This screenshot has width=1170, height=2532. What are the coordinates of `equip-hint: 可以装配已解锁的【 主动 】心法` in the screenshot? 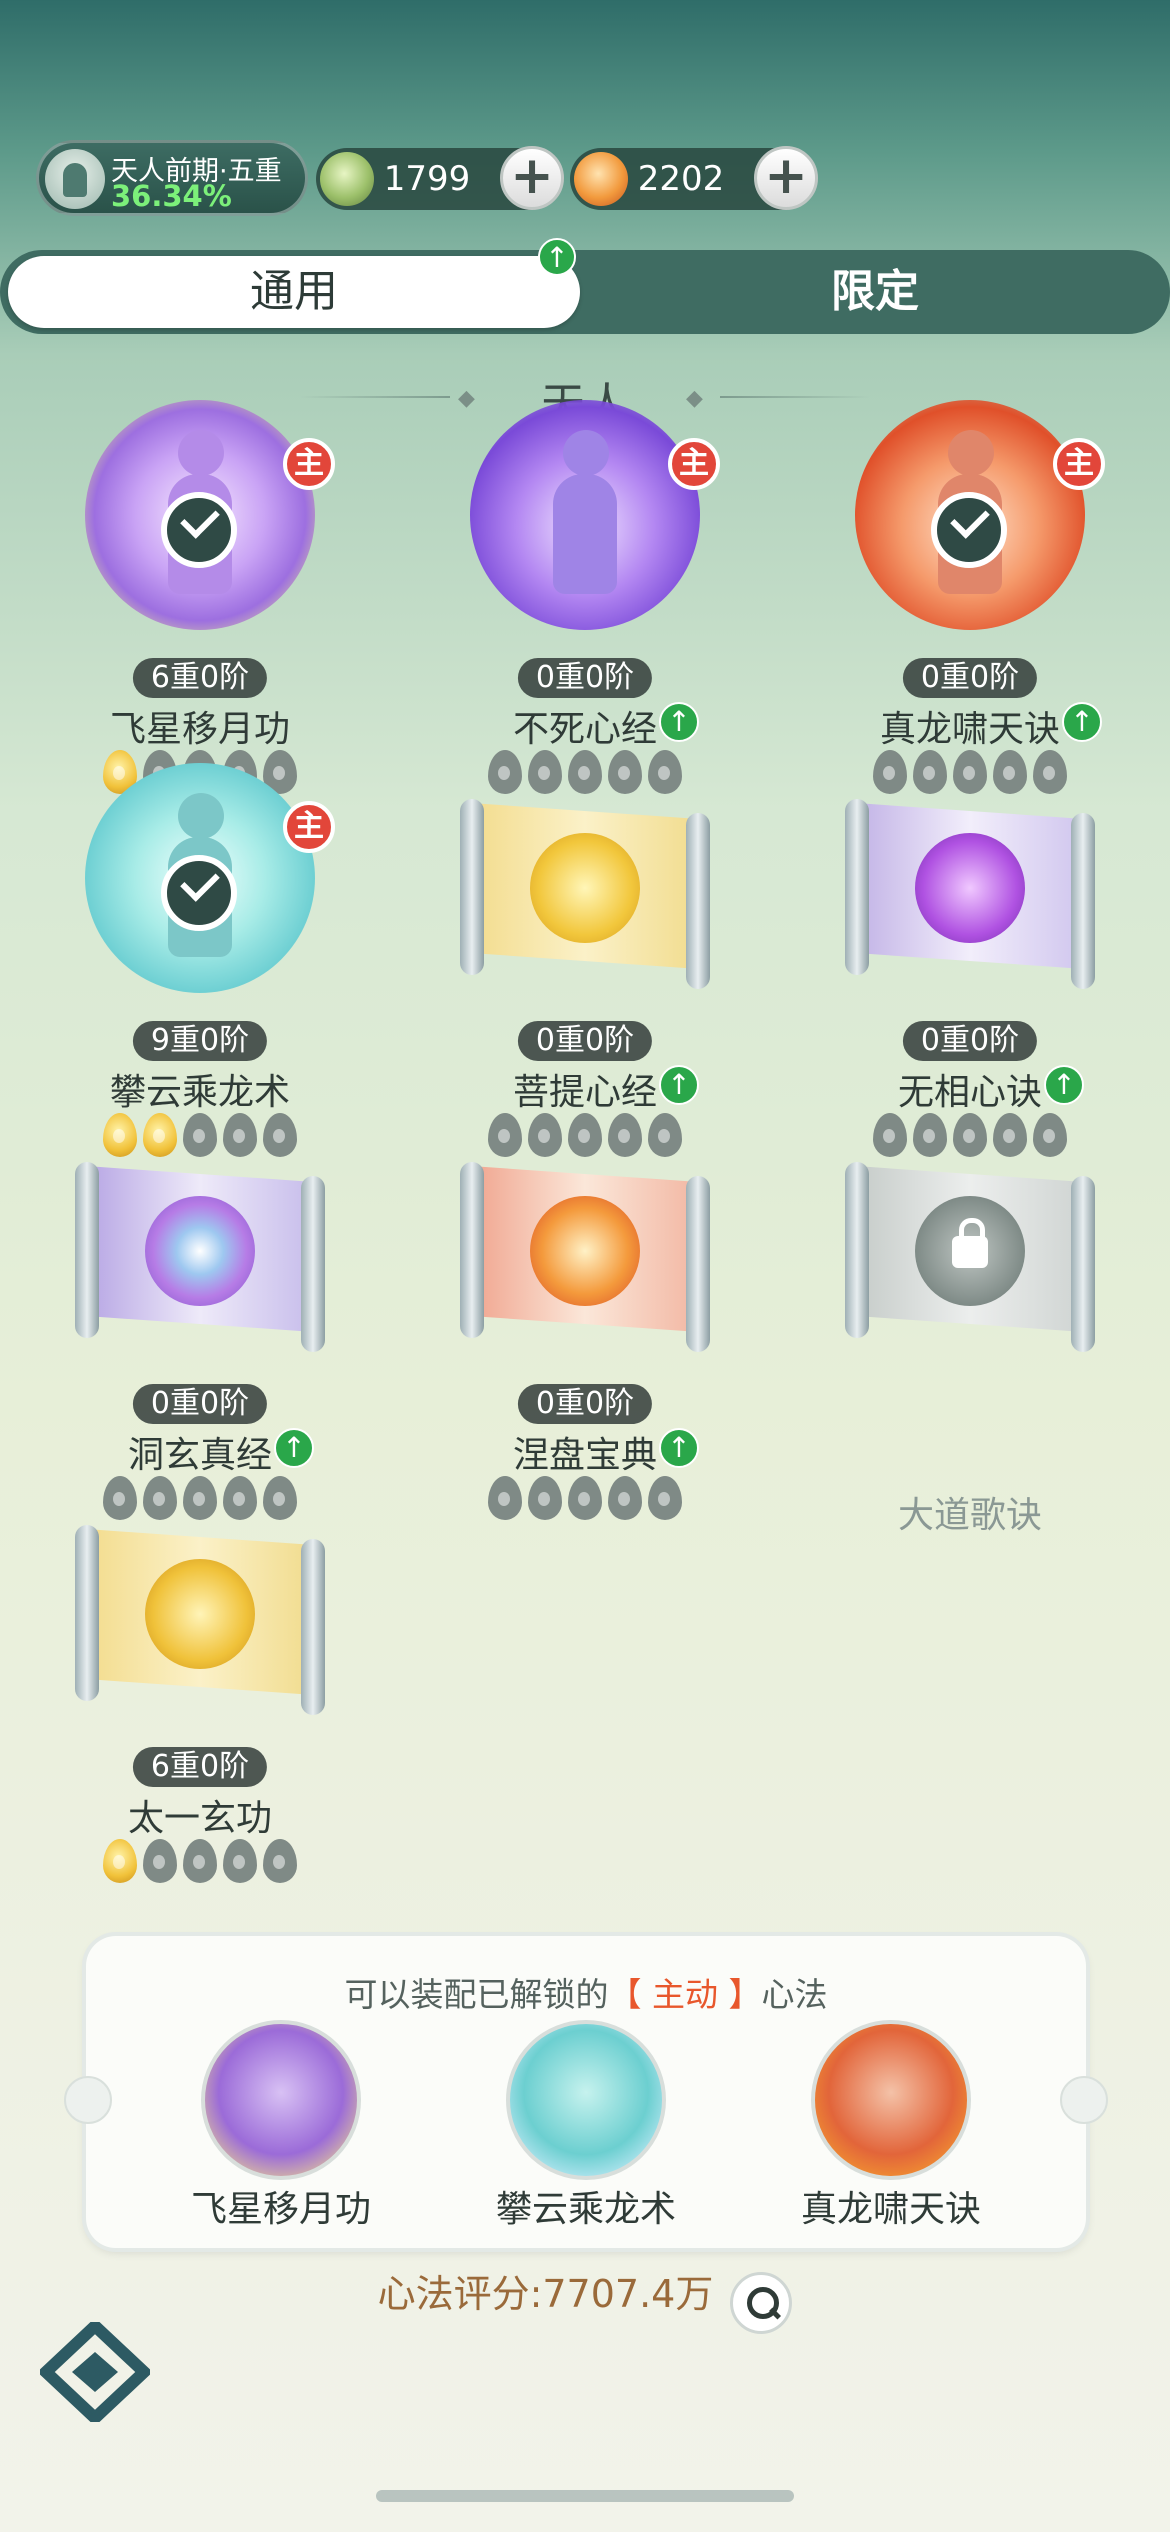 It's located at (586, 1992).